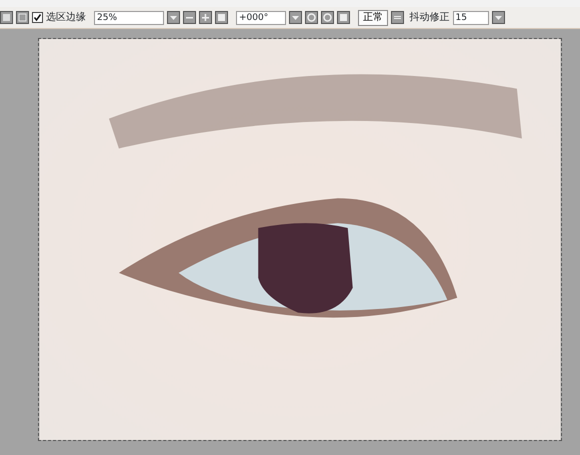 This screenshot has width=580, height=455. What do you see at coordinates (470, 17) in the screenshot?
I see `stabilizer-field: 15` at bounding box center [470, 17].